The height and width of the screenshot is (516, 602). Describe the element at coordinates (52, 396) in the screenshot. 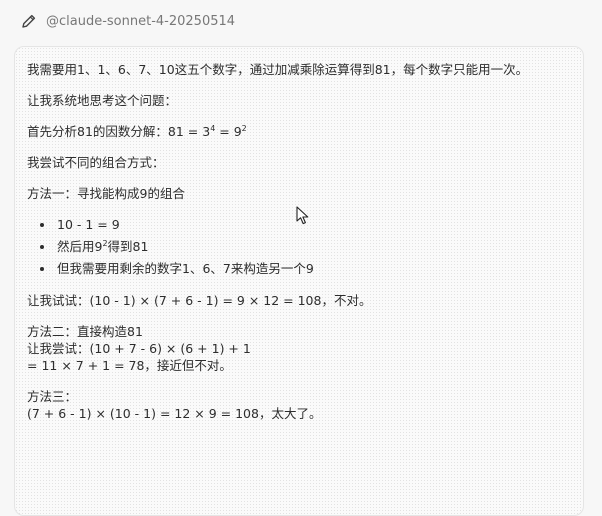

I see `method3-title: 方法三：` at that location.